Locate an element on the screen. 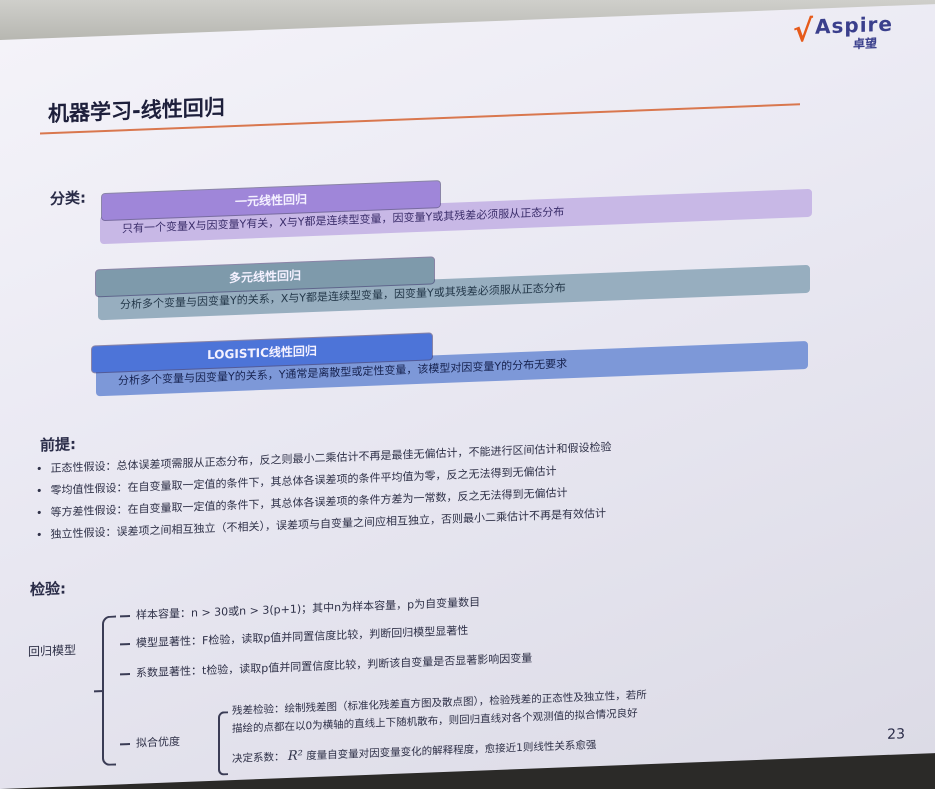  tree-bracket is located at coordinates (109, 691).